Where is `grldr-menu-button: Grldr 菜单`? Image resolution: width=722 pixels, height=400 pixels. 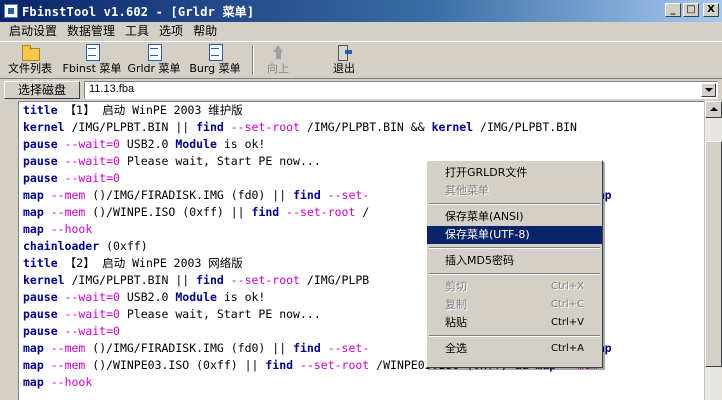
grldr-menu-button: Grldr 菜单 is located at coordinates (154, 60).